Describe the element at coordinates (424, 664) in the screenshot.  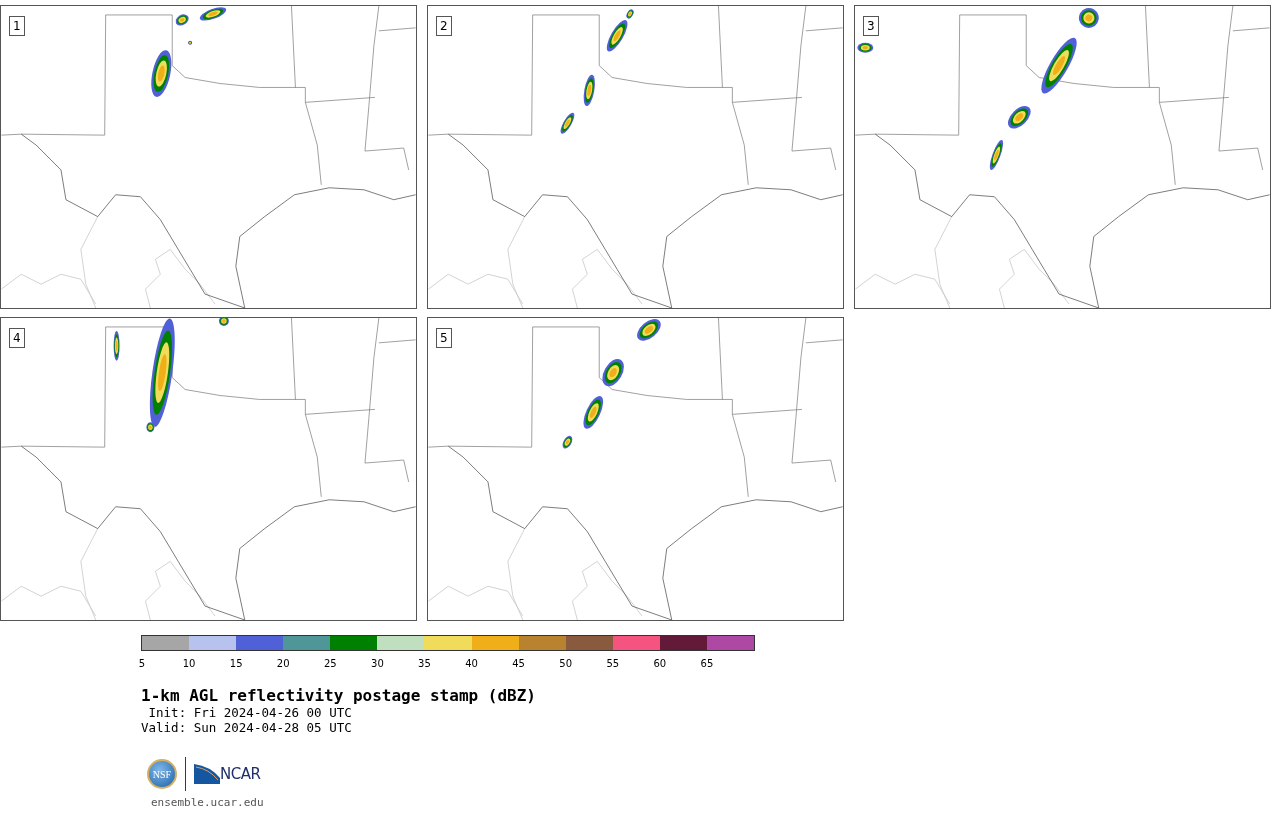
I see `tick-label: 35` at that location.